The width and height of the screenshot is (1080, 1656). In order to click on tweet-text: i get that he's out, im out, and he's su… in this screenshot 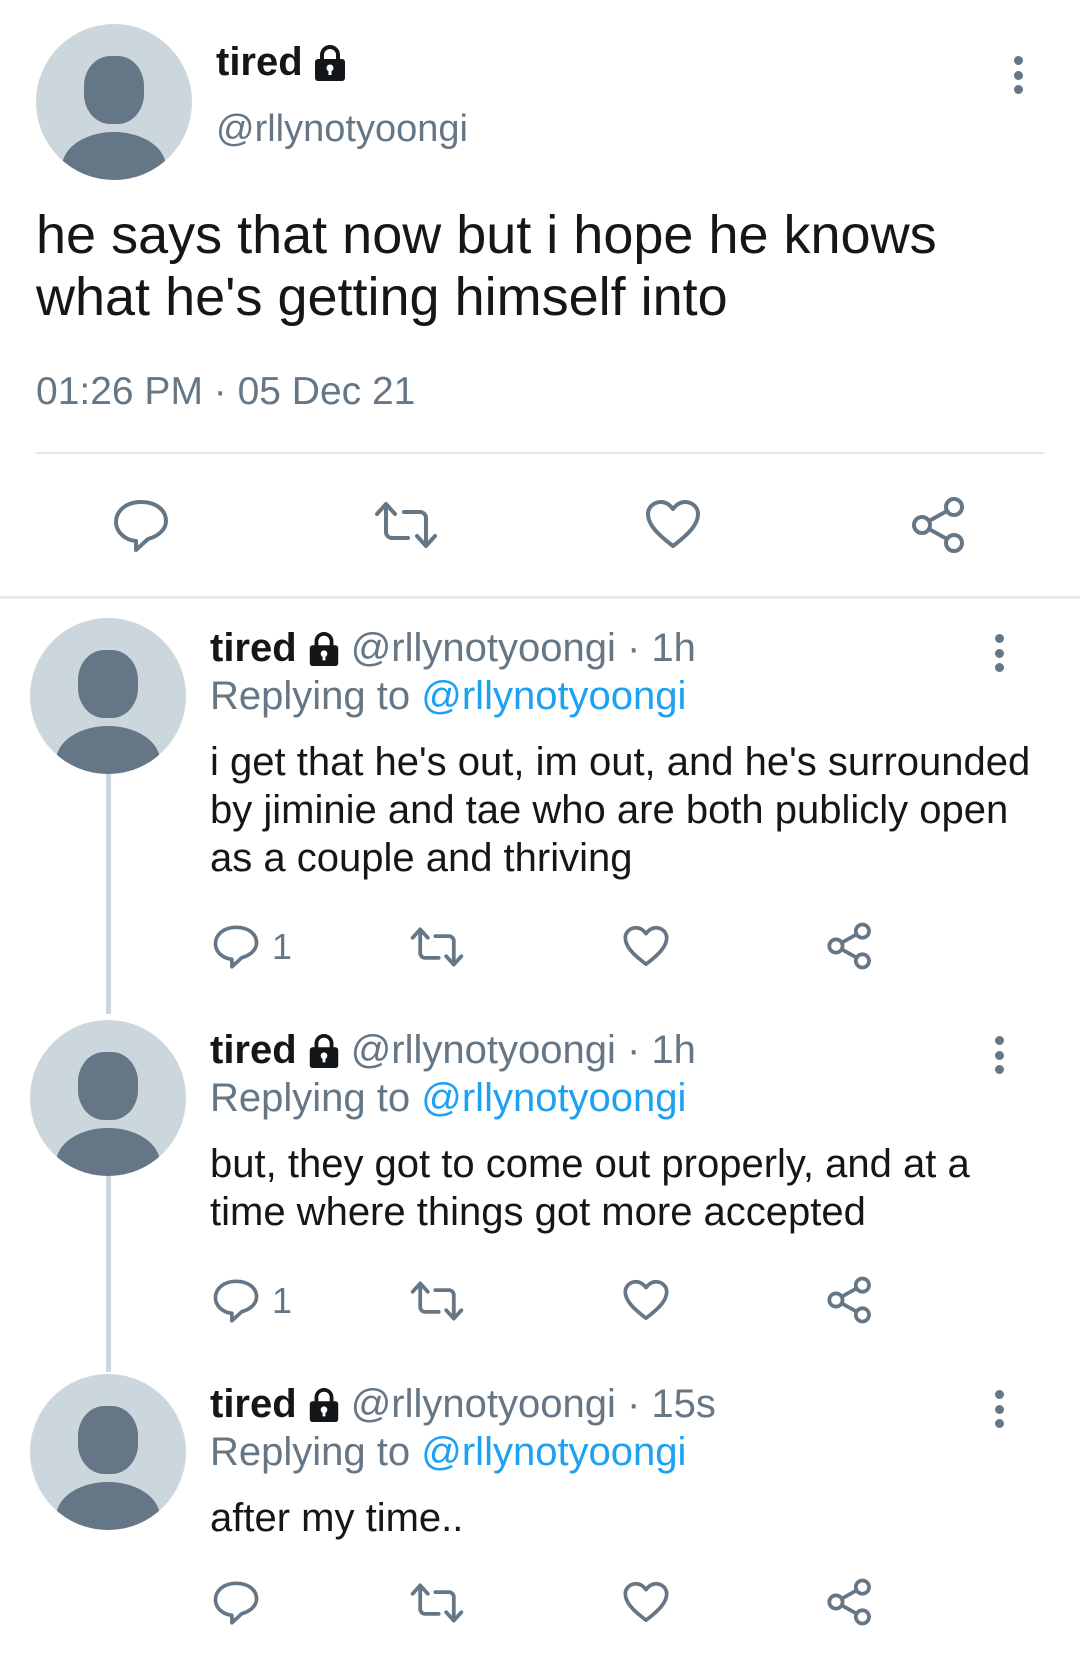, I will do `click(620, 810)`.